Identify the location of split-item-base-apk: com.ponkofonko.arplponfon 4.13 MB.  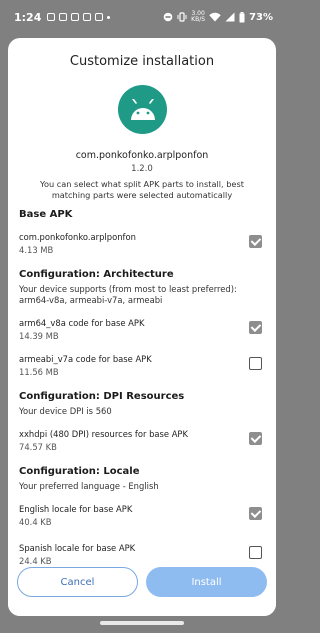
(142, 246).